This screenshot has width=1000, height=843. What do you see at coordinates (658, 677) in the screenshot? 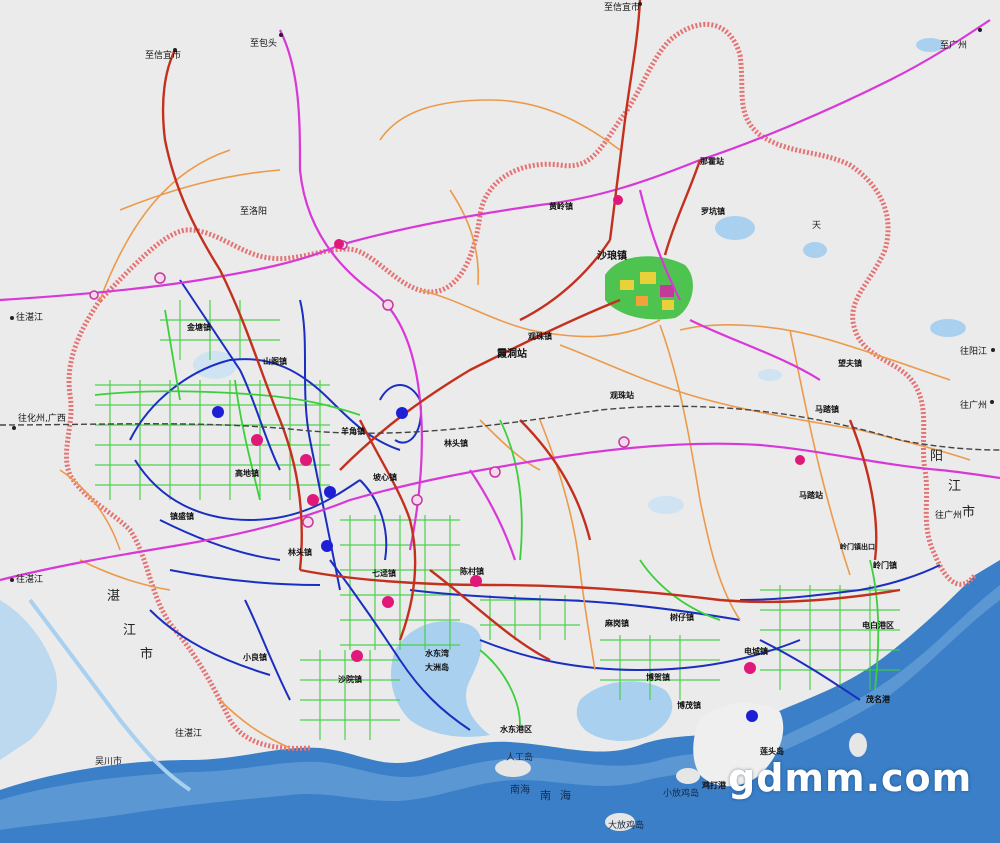
I see `town-label-18: 博贺镇` at bounding box center [658, 677].